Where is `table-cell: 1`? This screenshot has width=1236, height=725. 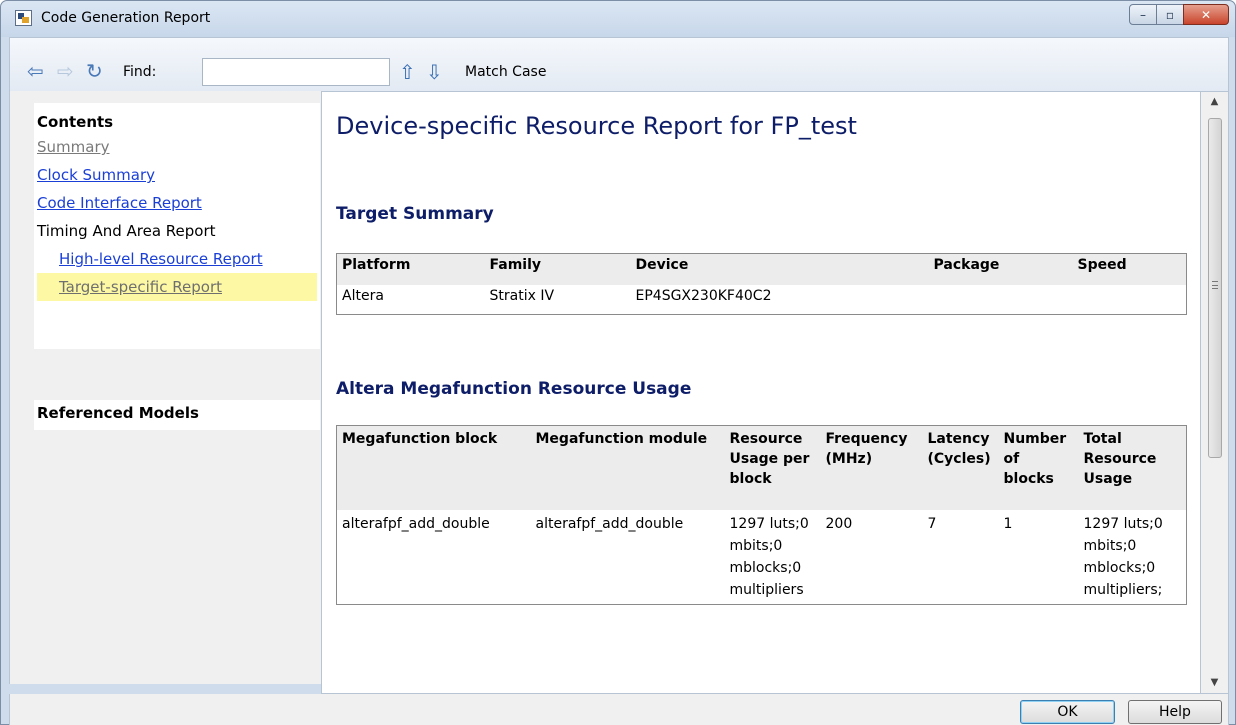 table-cell: 1 is located at coordinates (1008, 523).